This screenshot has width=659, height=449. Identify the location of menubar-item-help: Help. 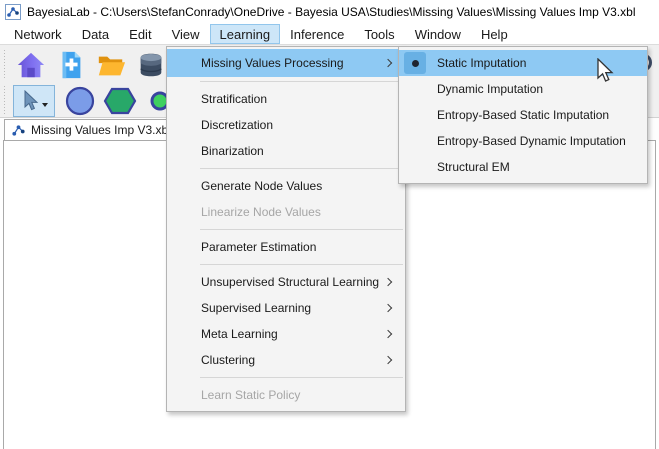
(494, 34).